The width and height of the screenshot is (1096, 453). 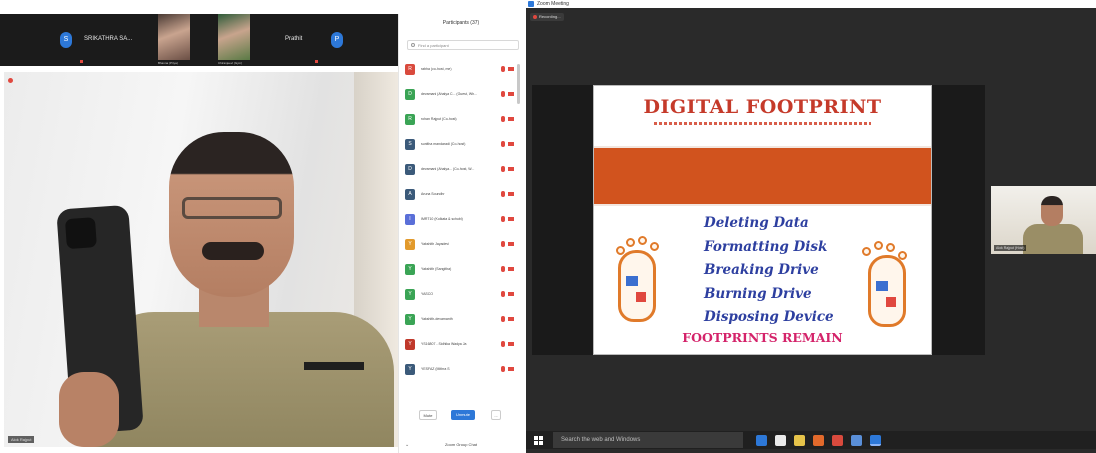 What do you see at coordinates (637, 281) in the screenshot?
I see `footprint-left-icon` at bounding box center [637, 281].